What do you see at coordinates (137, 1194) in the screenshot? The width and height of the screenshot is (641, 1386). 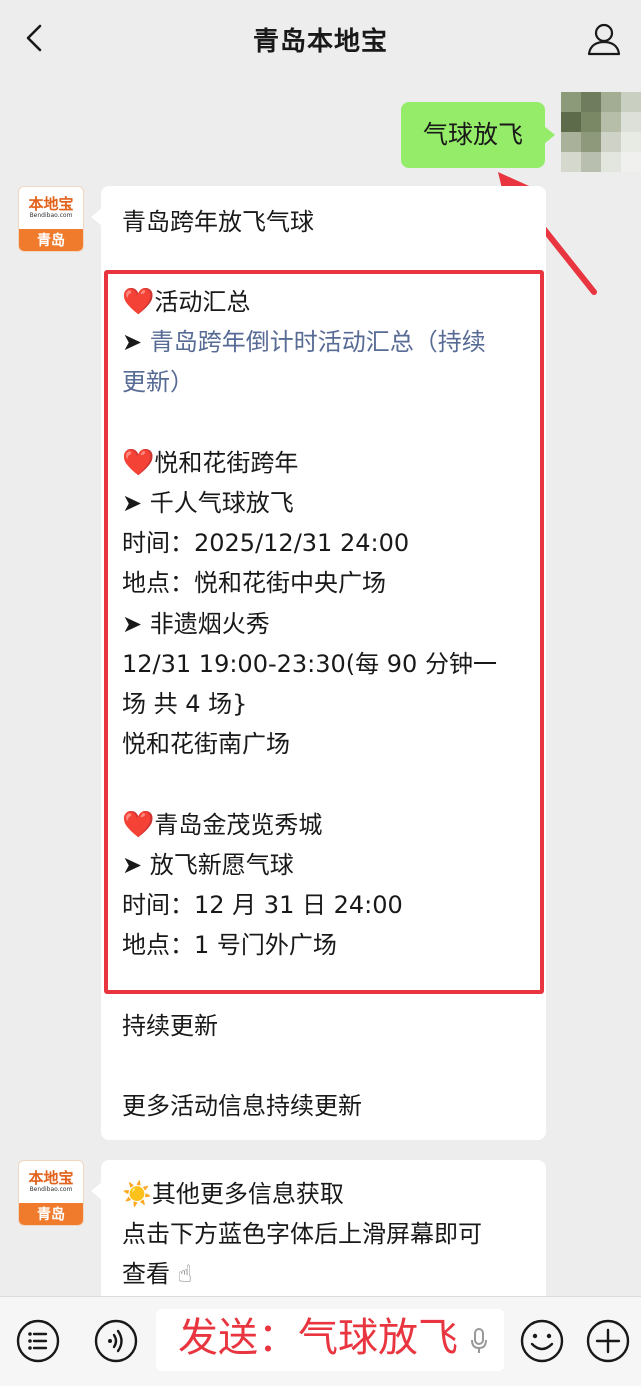 I see `sun-icon: ☀️` at bounding box center [137, 1194].